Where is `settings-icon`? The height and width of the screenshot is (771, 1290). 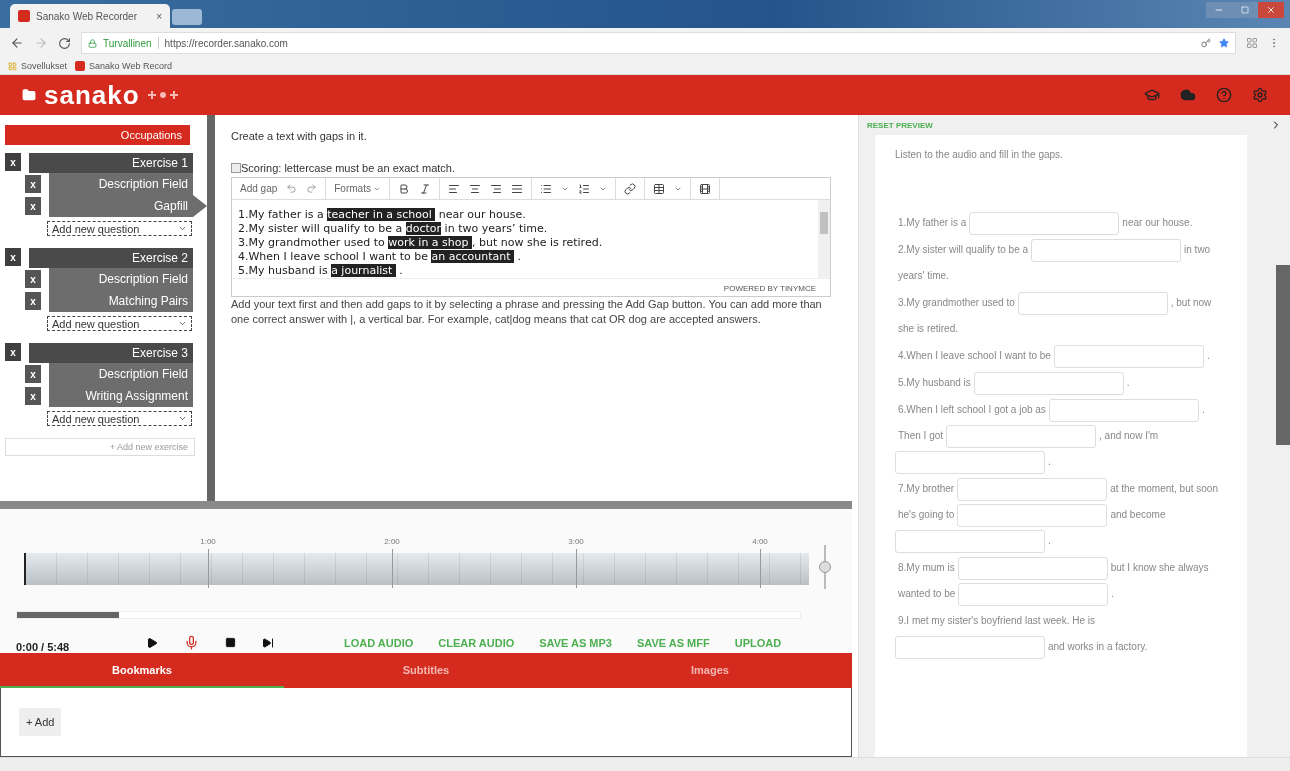 settings-icon is located at coordinates (1260, 95).